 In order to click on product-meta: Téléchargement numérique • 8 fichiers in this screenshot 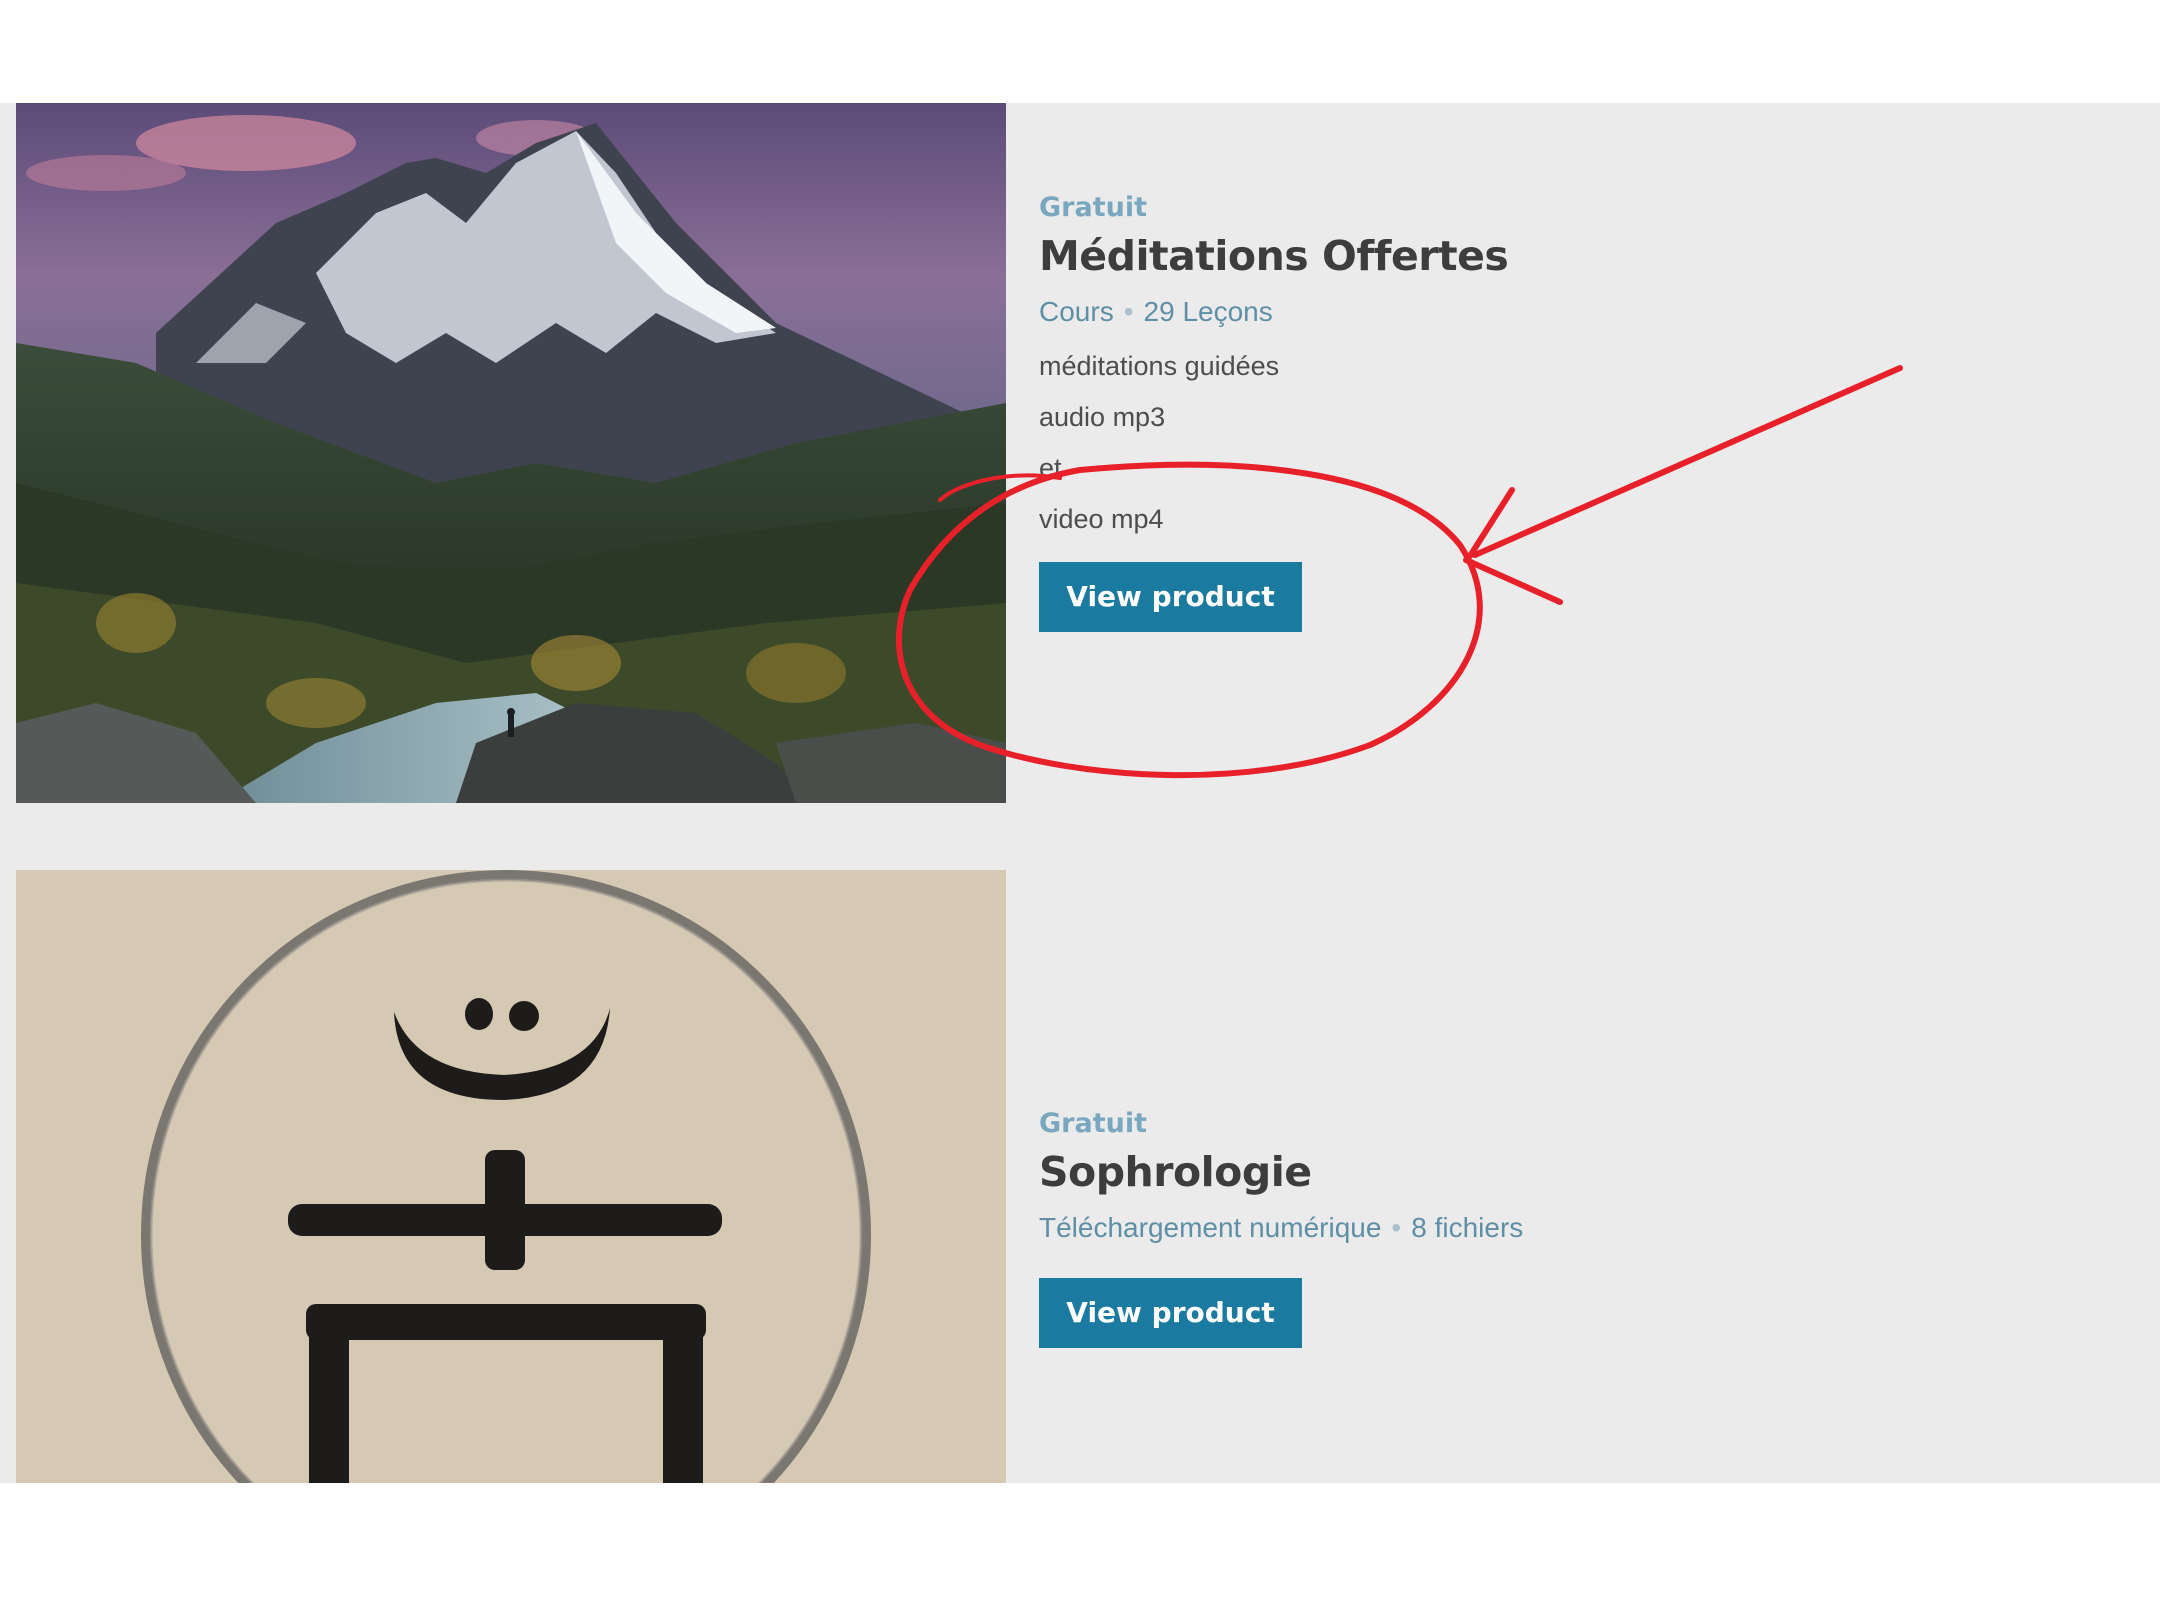, I will do `click(1281, 1228)`.